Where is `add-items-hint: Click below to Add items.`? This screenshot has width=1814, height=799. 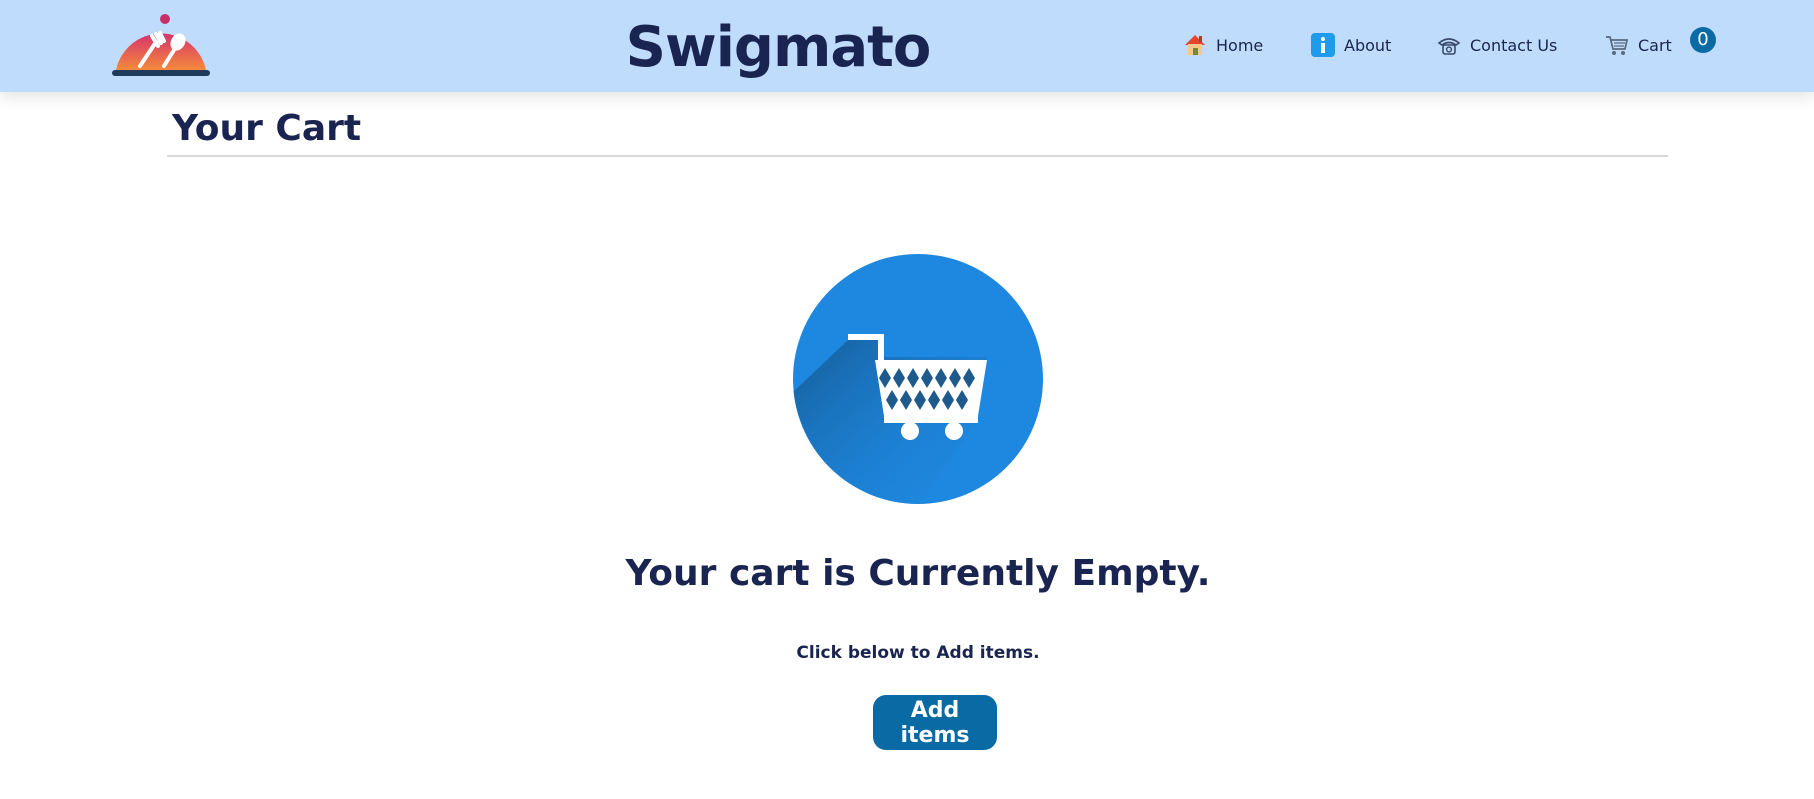 add-items-hint: Click below to Add items. is located at coordinates (918, 653).